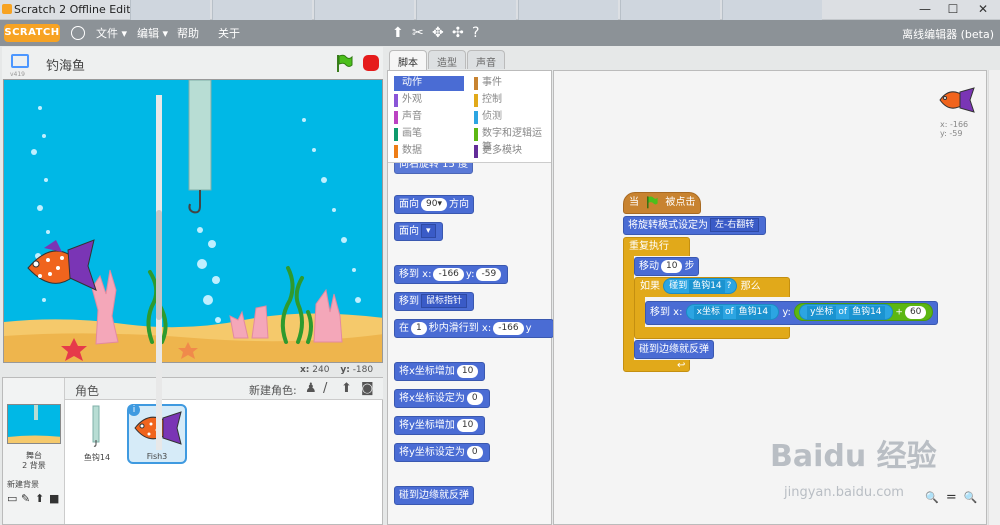  Describe the element at coordinates (157, 456) in the screenshot. I see `sprite-name: Fish3` at that location.